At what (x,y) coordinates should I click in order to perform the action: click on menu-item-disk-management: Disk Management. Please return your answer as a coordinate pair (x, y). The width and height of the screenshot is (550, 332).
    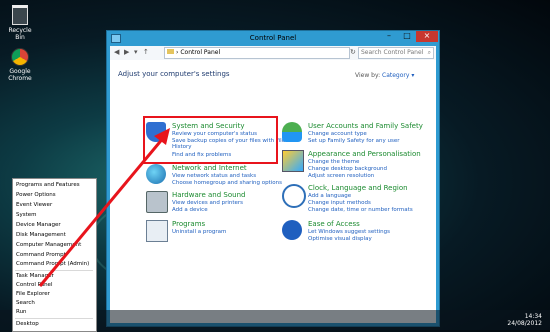
    Looking at the image, I should click on (41, 235).